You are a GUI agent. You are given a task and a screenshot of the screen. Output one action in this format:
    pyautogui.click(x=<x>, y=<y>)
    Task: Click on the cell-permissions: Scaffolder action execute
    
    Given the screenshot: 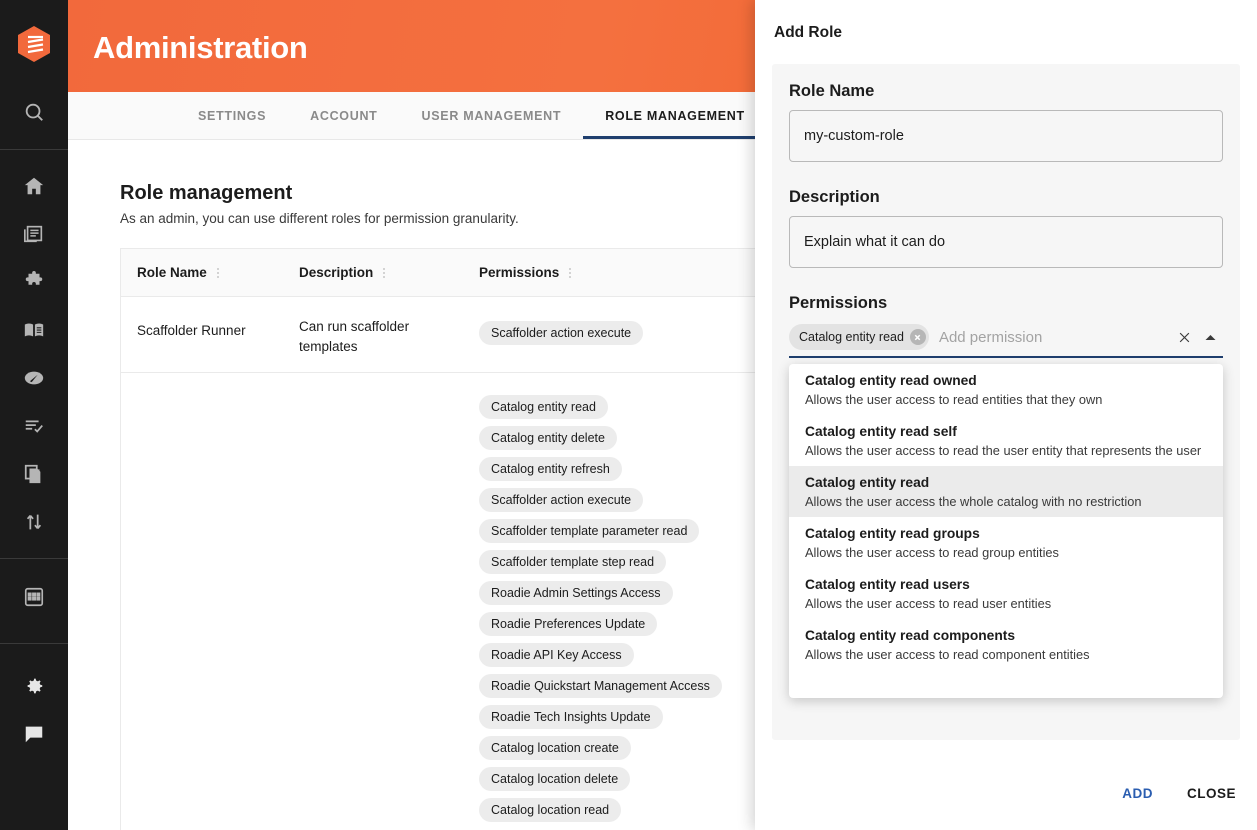 What is the action you would take?
    pyautogui.click(x=629, y=334)
    